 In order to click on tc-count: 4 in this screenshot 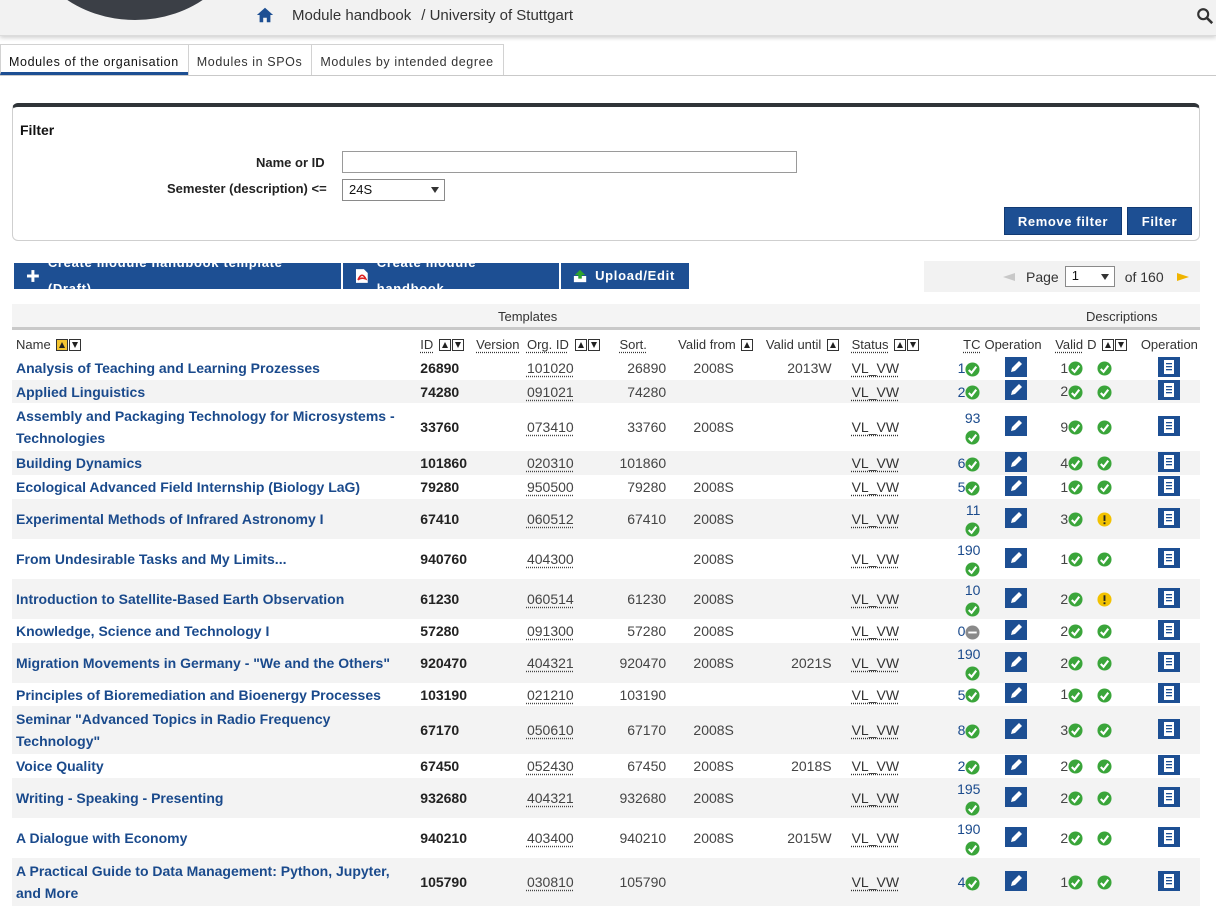, I will do `click(962, 882)`.